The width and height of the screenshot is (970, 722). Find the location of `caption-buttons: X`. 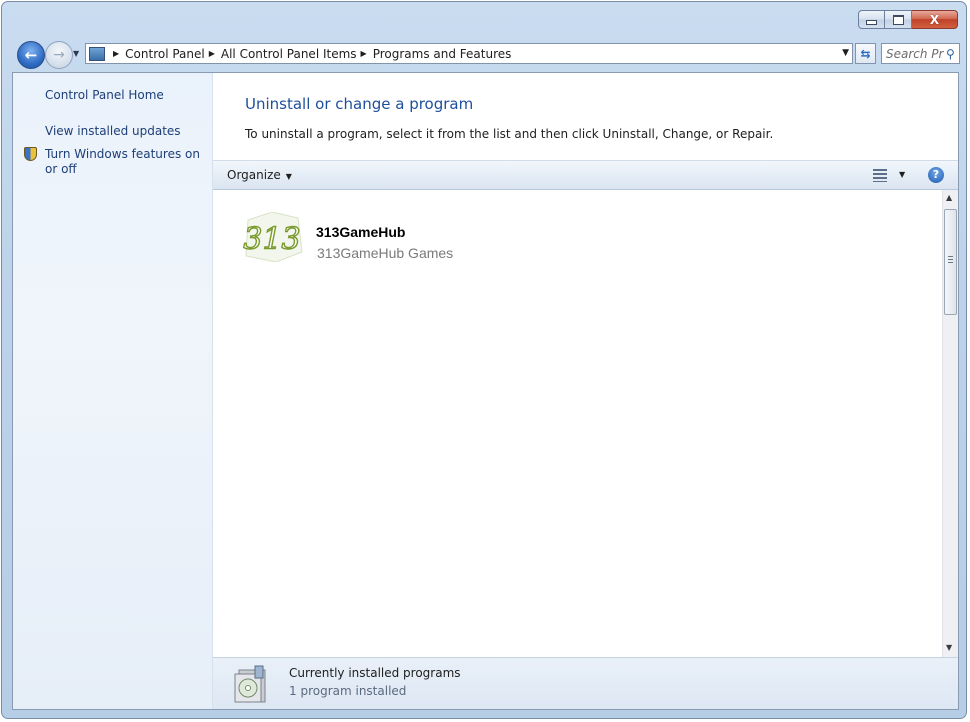

caption-buttons: X is located at coordinates (908, 19).